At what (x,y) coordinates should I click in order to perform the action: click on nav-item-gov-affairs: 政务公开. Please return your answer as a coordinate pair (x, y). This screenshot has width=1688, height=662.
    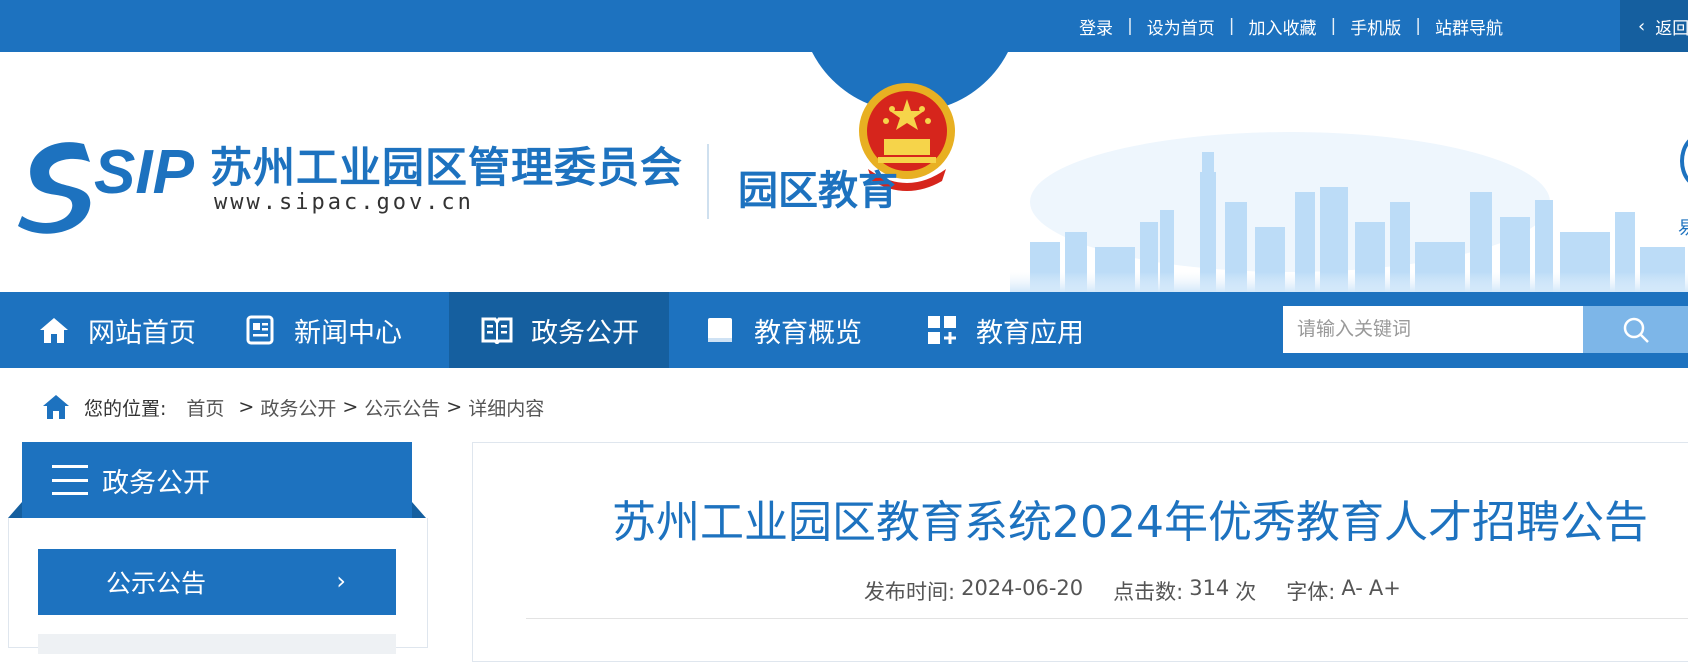
    Looking at the image, I should click on (559, 330).